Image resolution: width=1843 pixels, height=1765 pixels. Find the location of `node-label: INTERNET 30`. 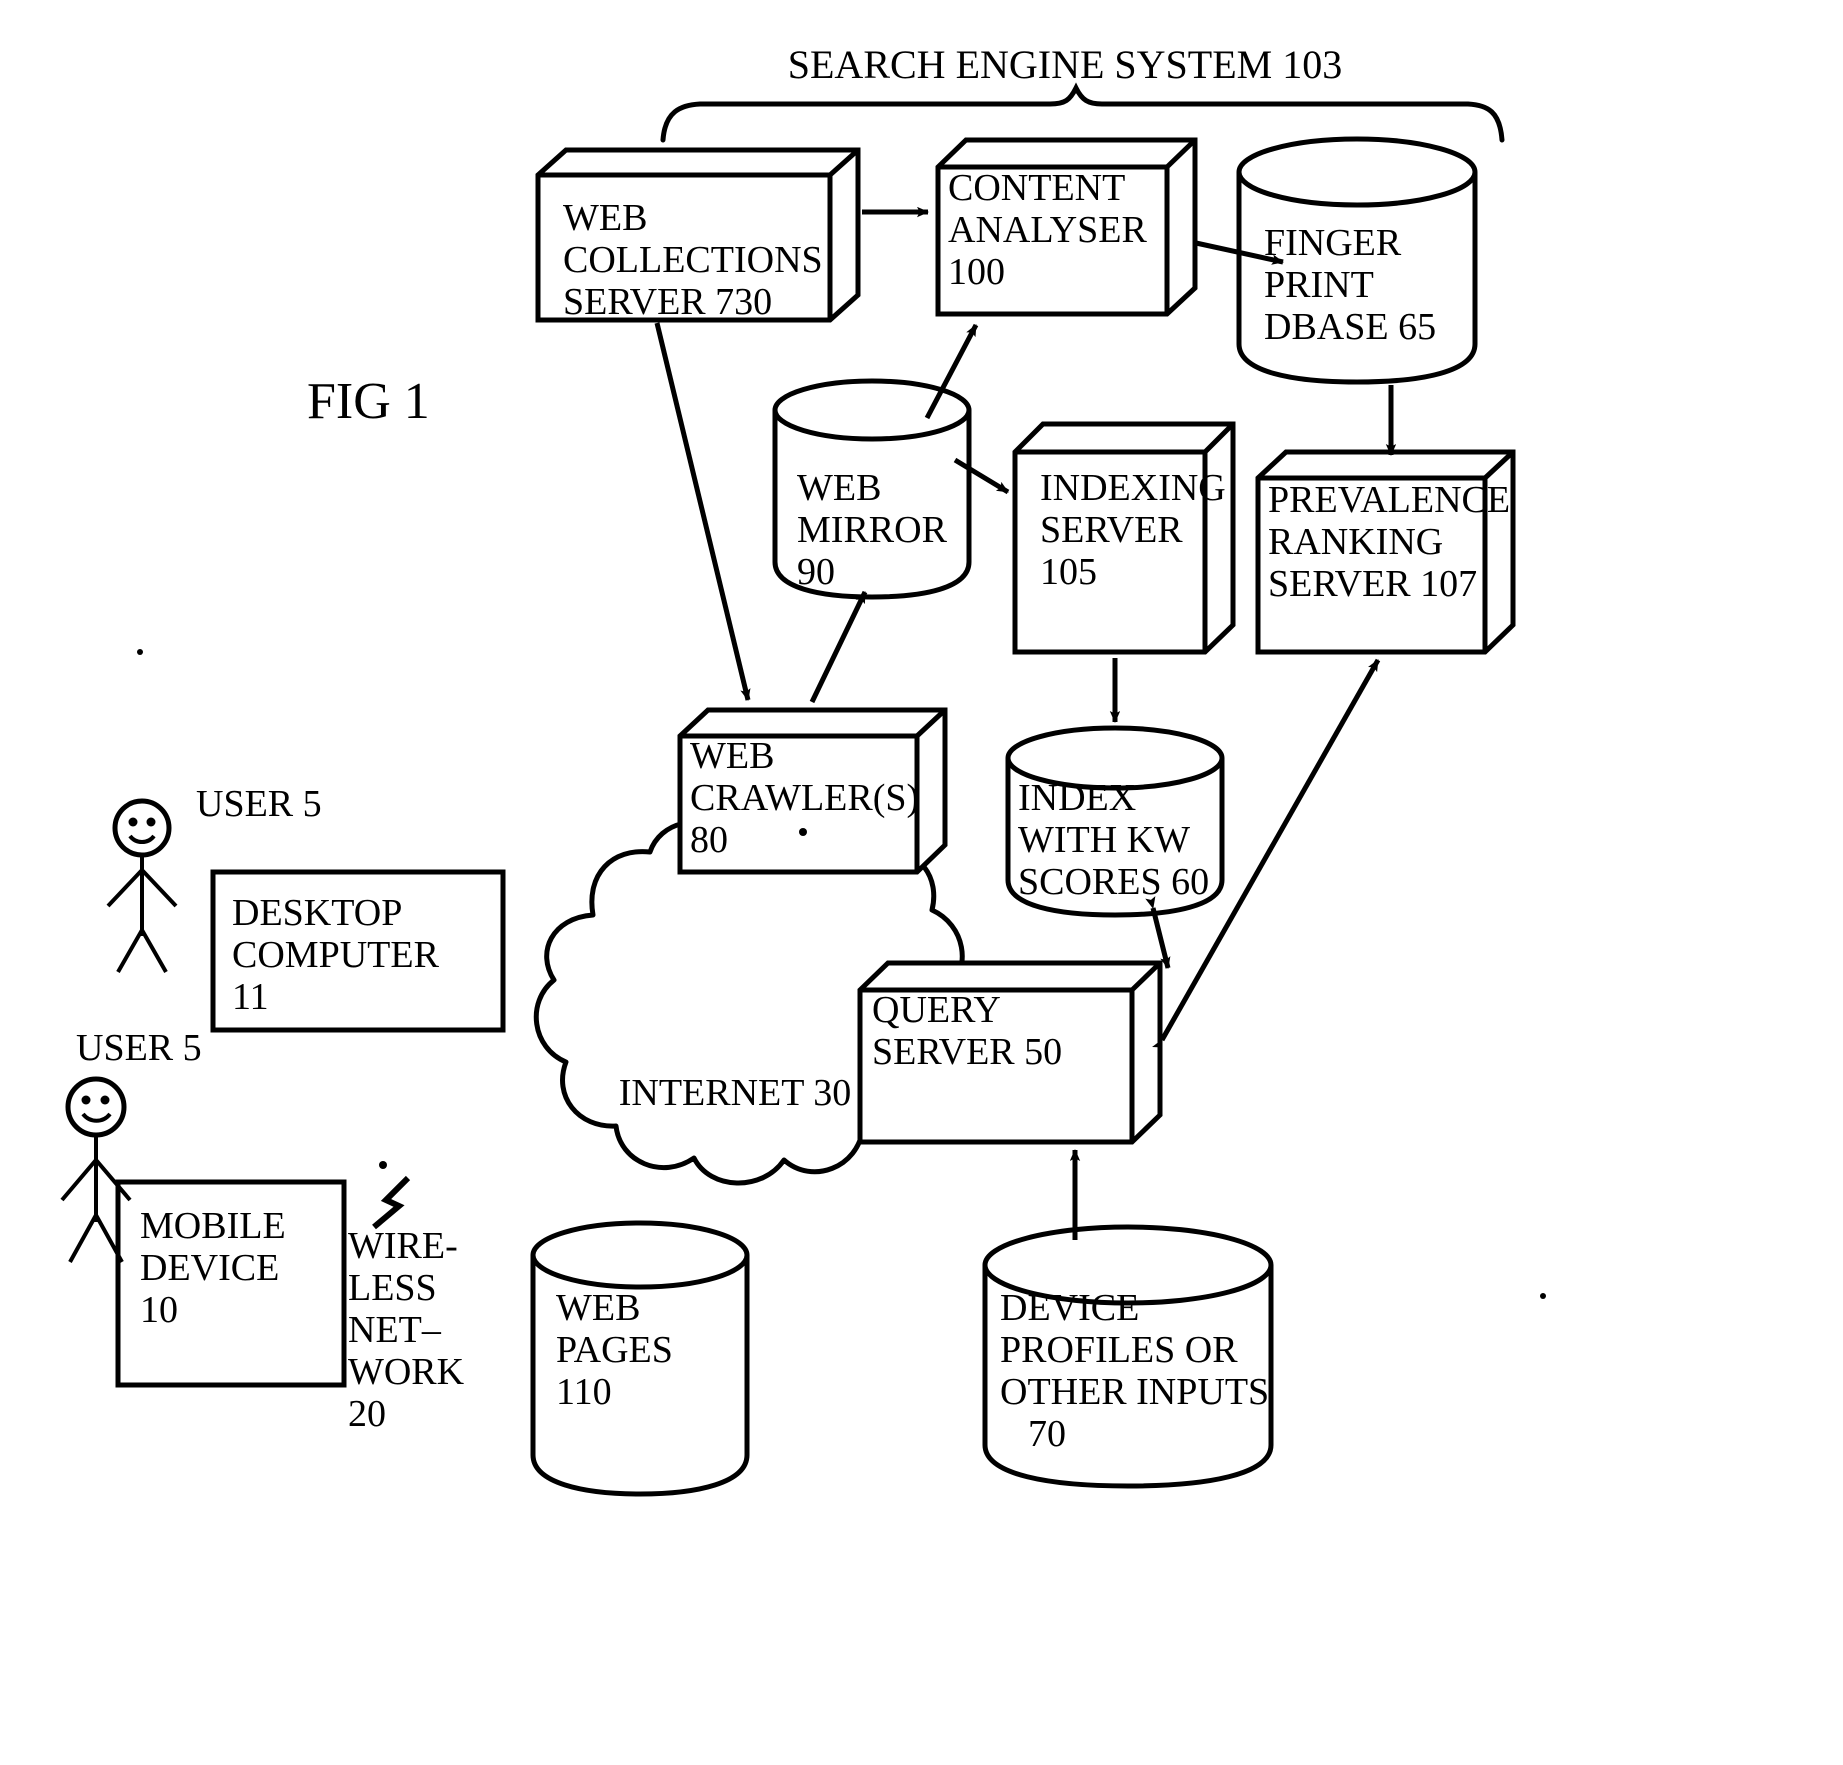

node-label: INTERNET 30 is located at coordinates (735, 1093).